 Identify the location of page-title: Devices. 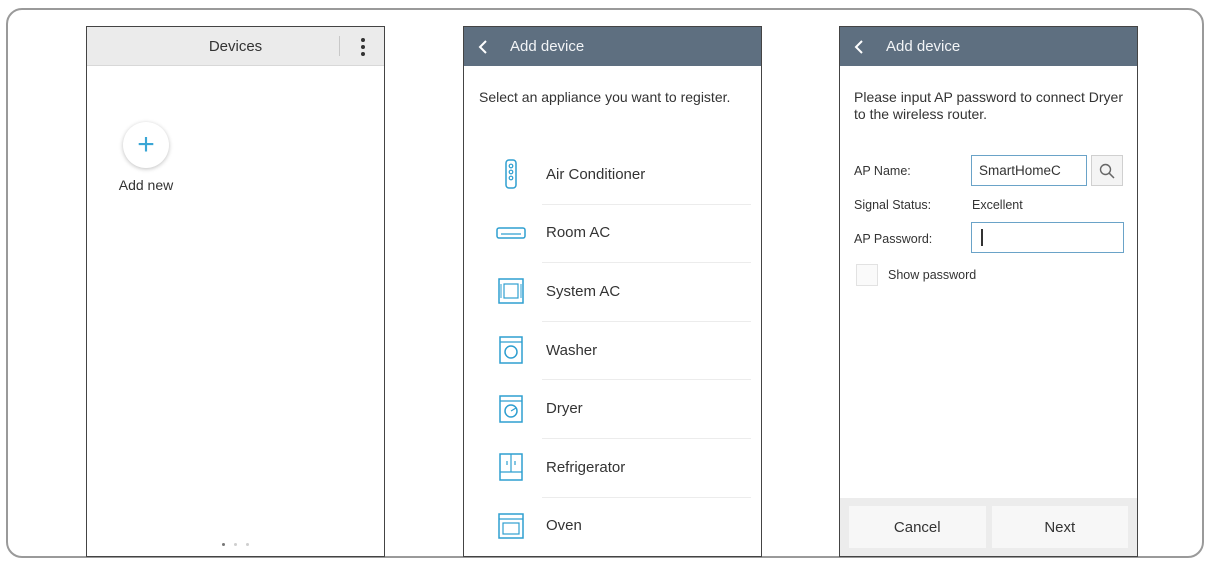
(235, 46).